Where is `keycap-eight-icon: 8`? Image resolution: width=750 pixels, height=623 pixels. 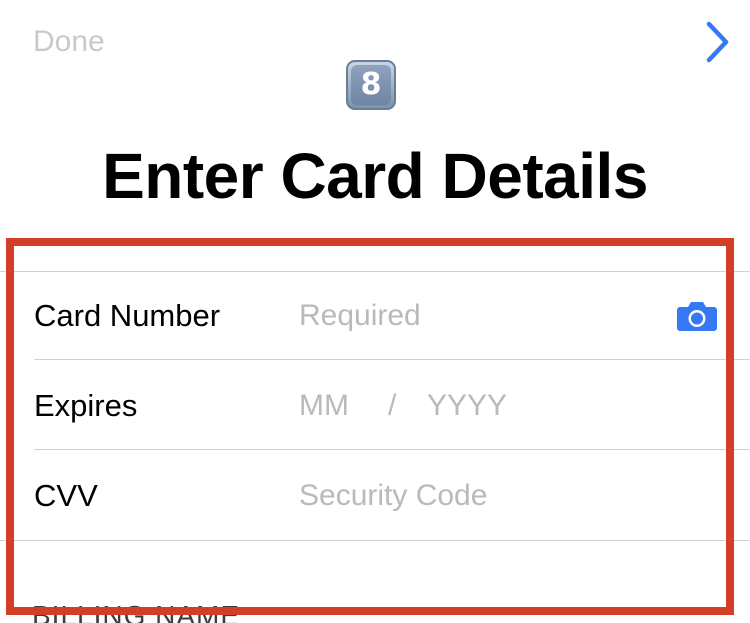 keycap-eight-icon: 8 is located at coordinates (371, 85).